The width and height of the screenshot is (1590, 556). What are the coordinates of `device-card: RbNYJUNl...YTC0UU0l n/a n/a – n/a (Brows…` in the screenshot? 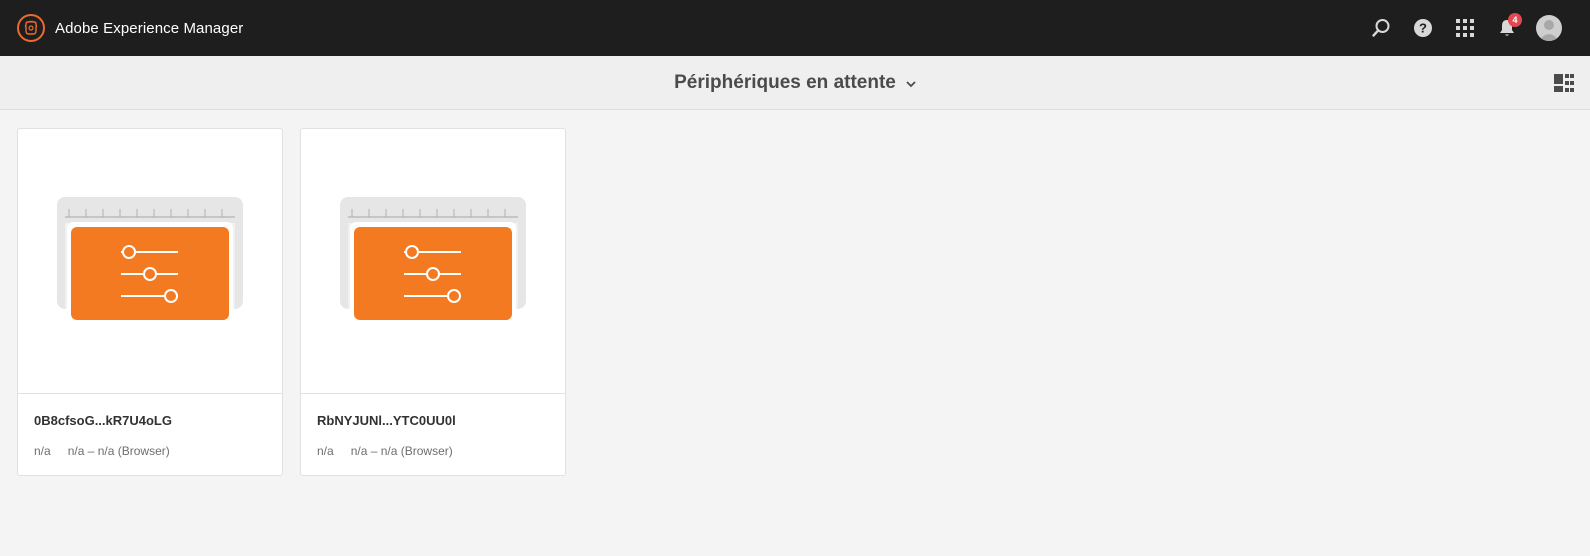 It's located at (433, 302).